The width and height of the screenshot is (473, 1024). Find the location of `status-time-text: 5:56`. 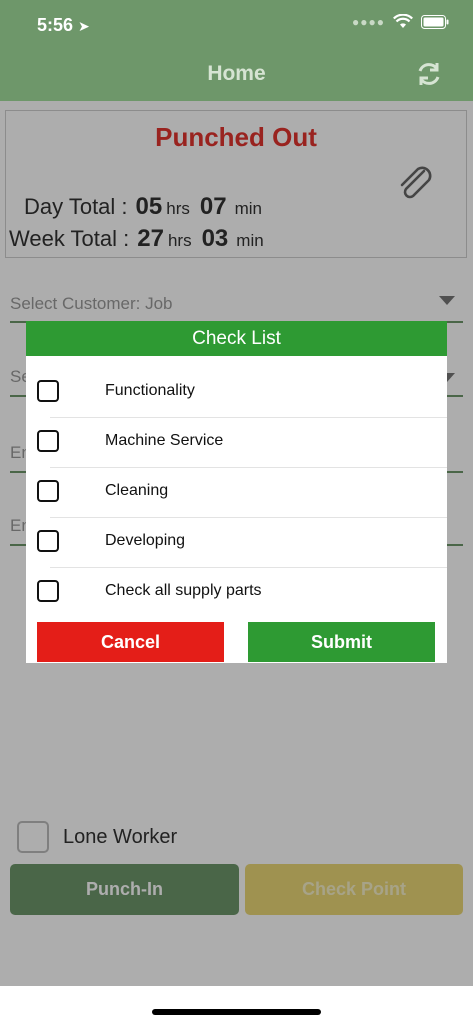

status-time-text: 5:56 is located at coordinates (55, 25).